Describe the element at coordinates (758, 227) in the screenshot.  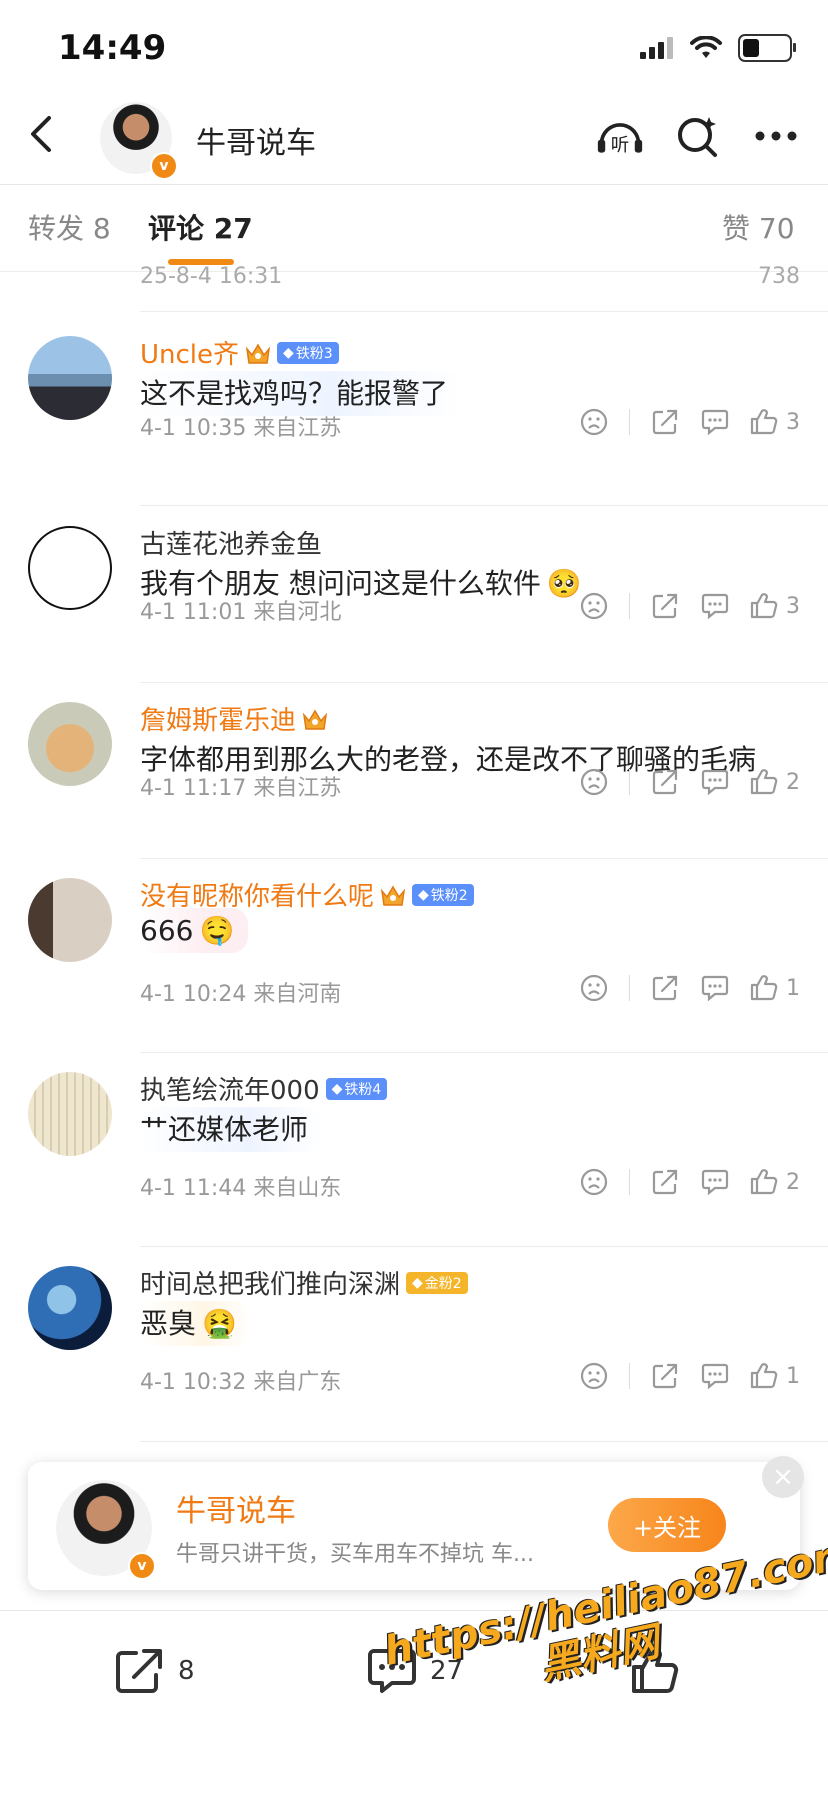
I see `tab-likes: 赞 70` at that location.